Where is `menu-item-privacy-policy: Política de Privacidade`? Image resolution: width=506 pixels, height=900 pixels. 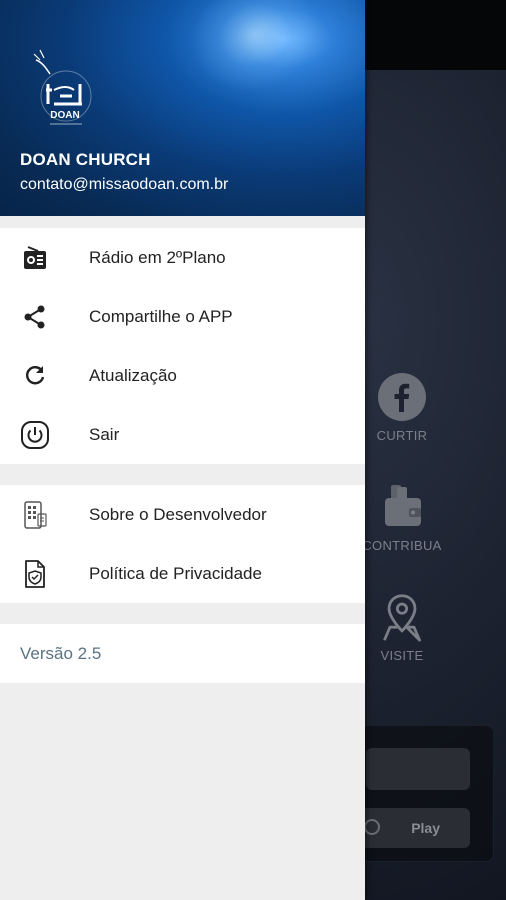 menu-item-privacy-policy: Política de Privacidade is located at coordinates (182, 573).